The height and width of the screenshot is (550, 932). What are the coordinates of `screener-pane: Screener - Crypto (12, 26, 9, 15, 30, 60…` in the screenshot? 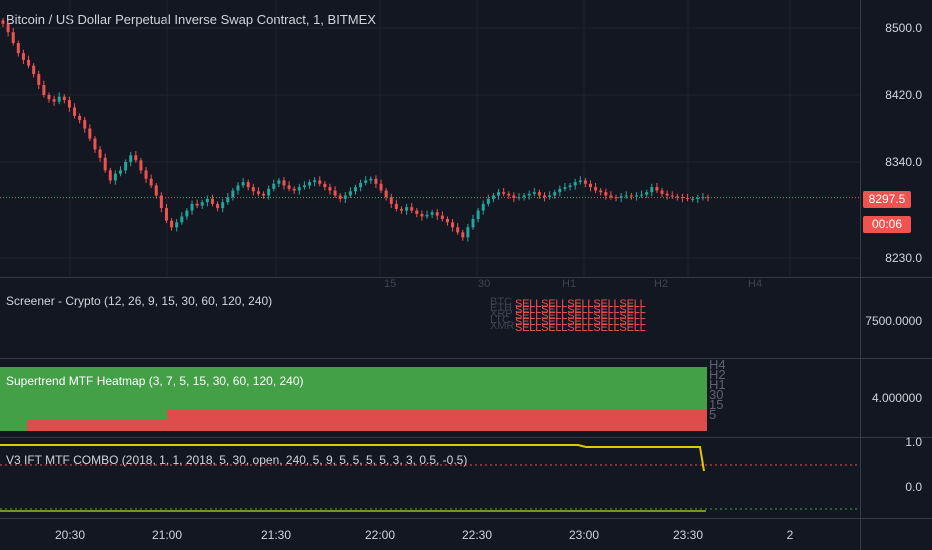 It's located at (430, 318).